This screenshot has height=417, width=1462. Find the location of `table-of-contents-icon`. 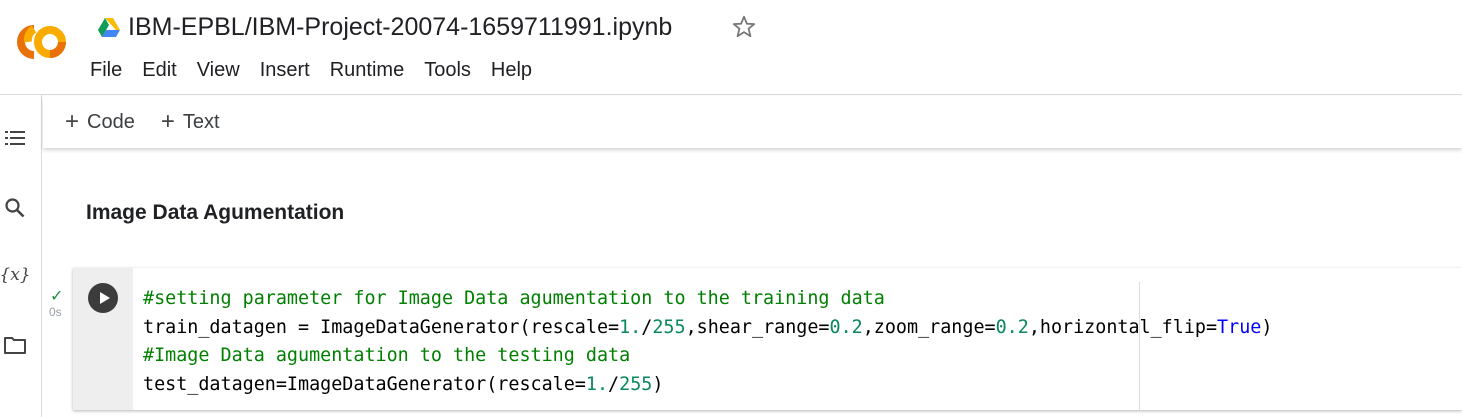

table-of-contents-icon is located at coordinates (15, 138).